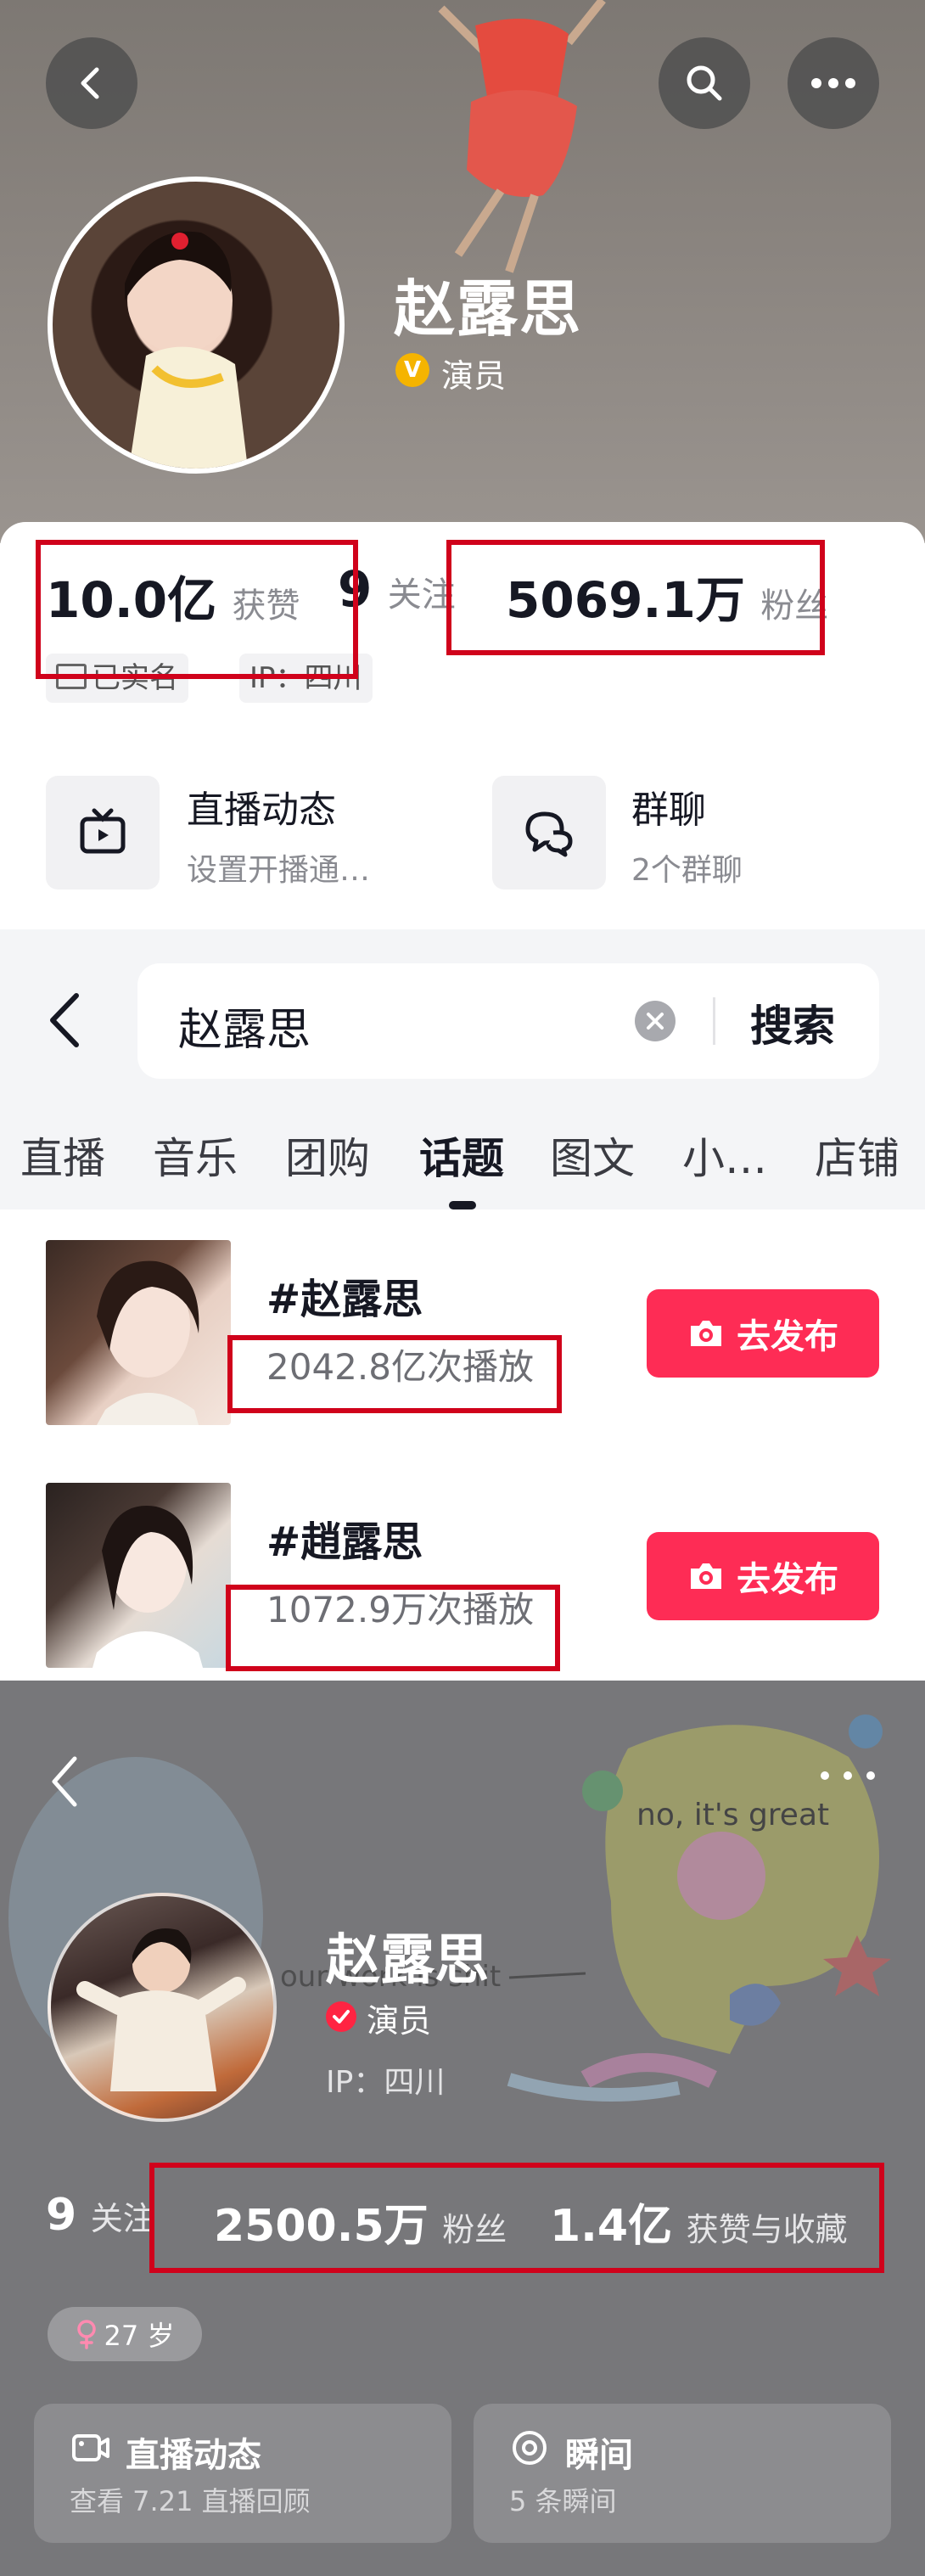 The image size is (925, 2576). What do you see at coordinates (563, 2501) in the screenshot?
I see `moments-subtitle: 5 条瞬间` at bounding box center [563, 2501].